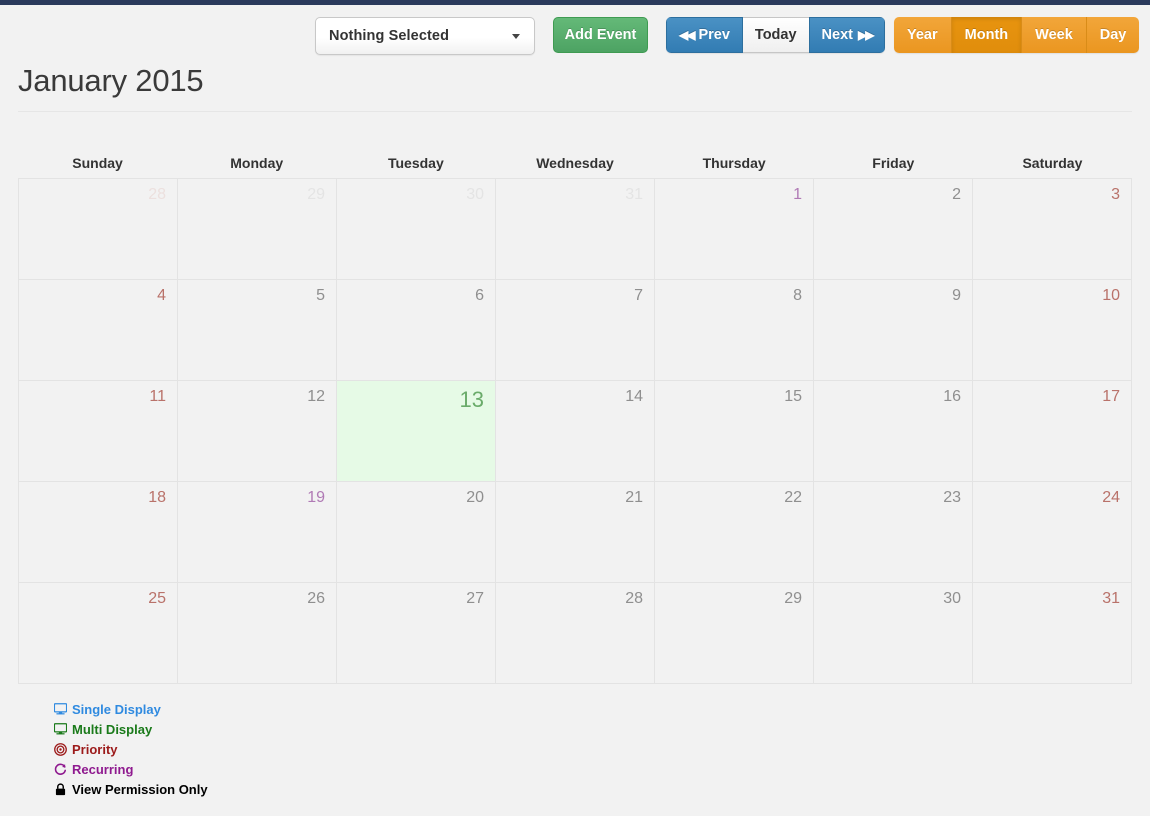 This screenshot has width=1150, height=816. What do you see at coordinates (893, 431) in the screenshot?
I see `day-cell: 16` at bounding box center [893, 431].